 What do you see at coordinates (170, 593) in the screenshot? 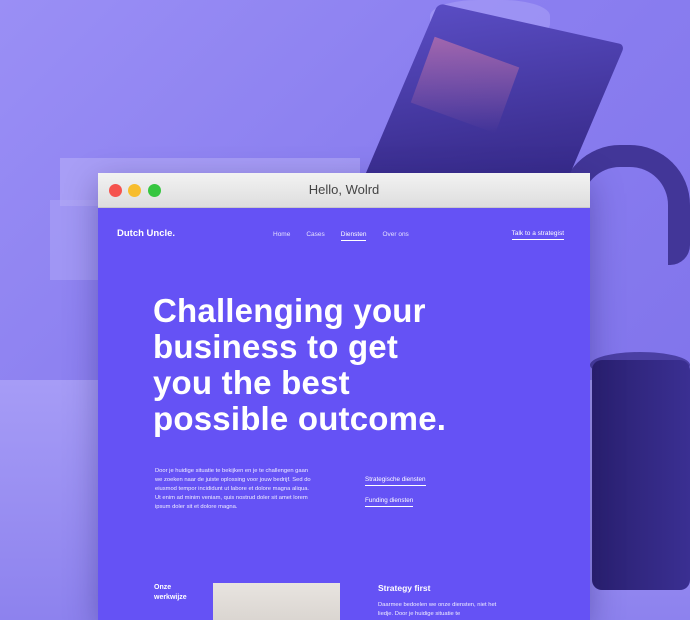
I see `werkwijze-heading: Onze werkwijze` at bounding box center [170, 593].